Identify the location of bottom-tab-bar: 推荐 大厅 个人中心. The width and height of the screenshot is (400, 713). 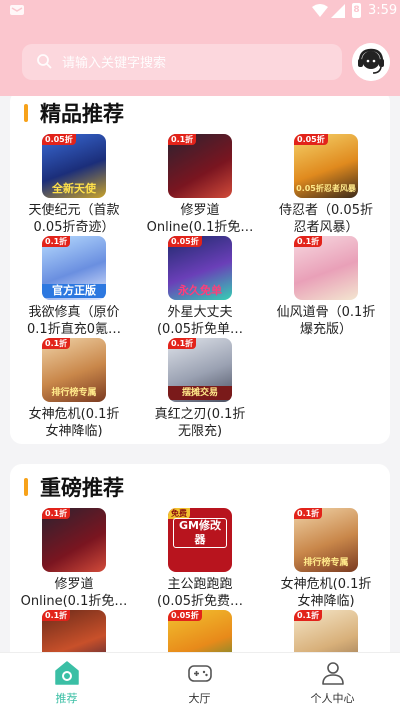
(200, 682).